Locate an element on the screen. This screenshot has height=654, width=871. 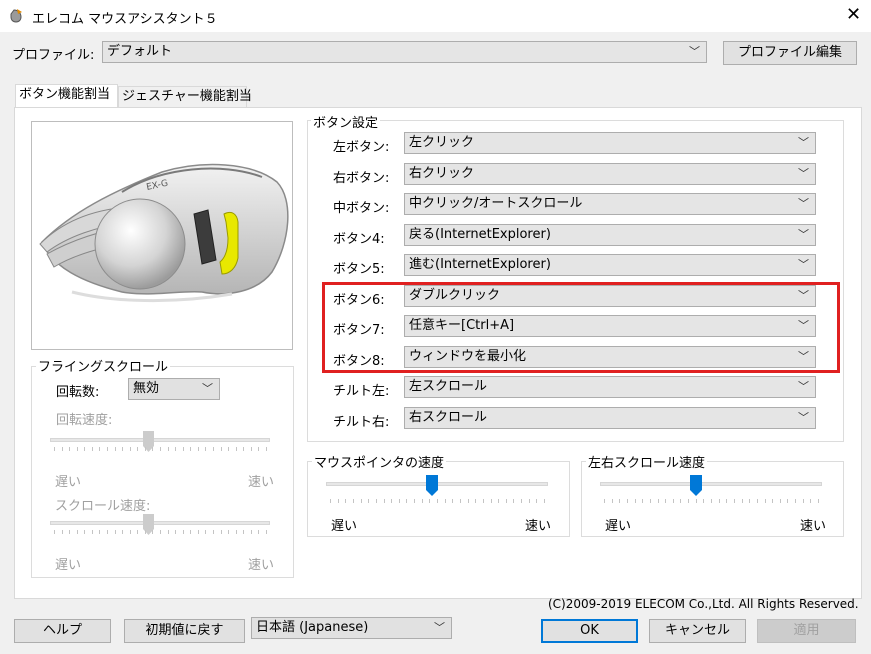
pointer-speed-thumb is located at coordinates (432, 488).